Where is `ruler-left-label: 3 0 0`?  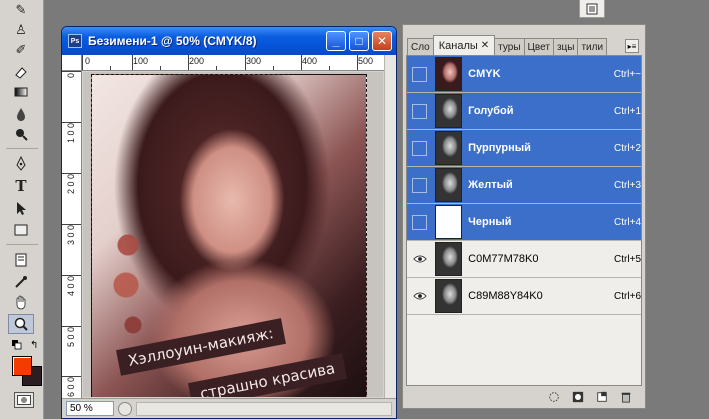 ruler-left-label: 3 0 0 is located at coordinates (71, 235).